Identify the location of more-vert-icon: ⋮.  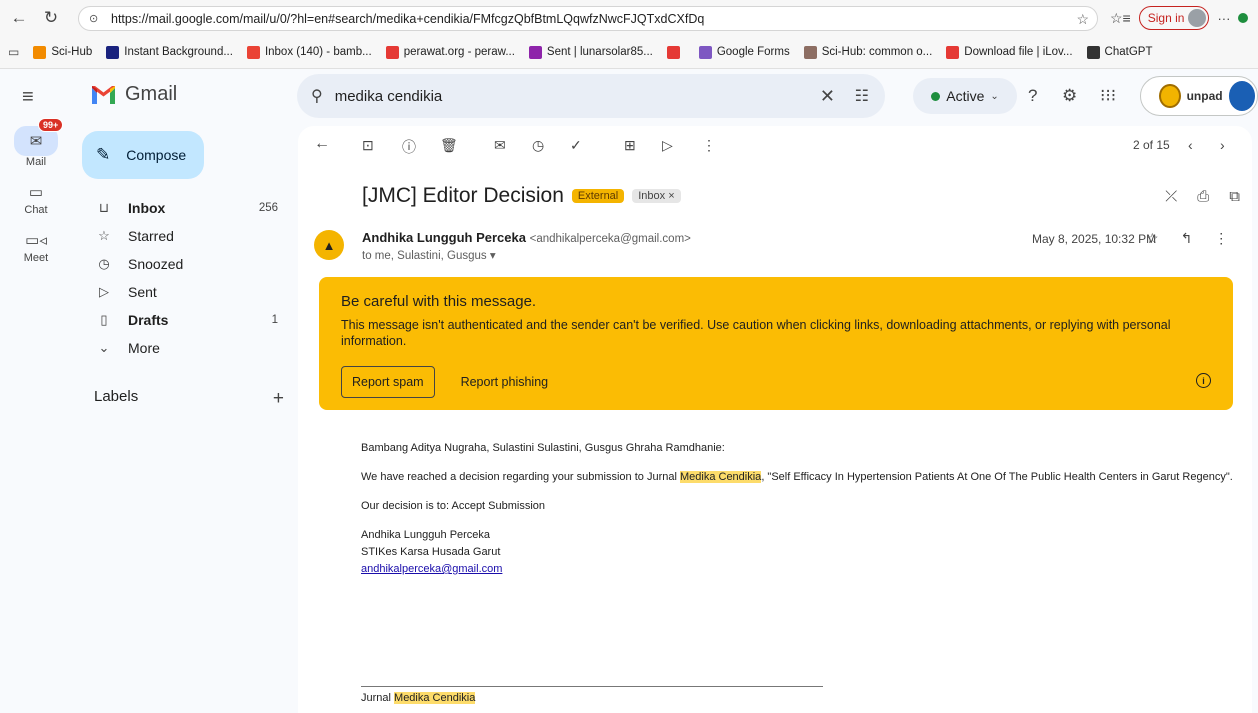
(1221, 238).